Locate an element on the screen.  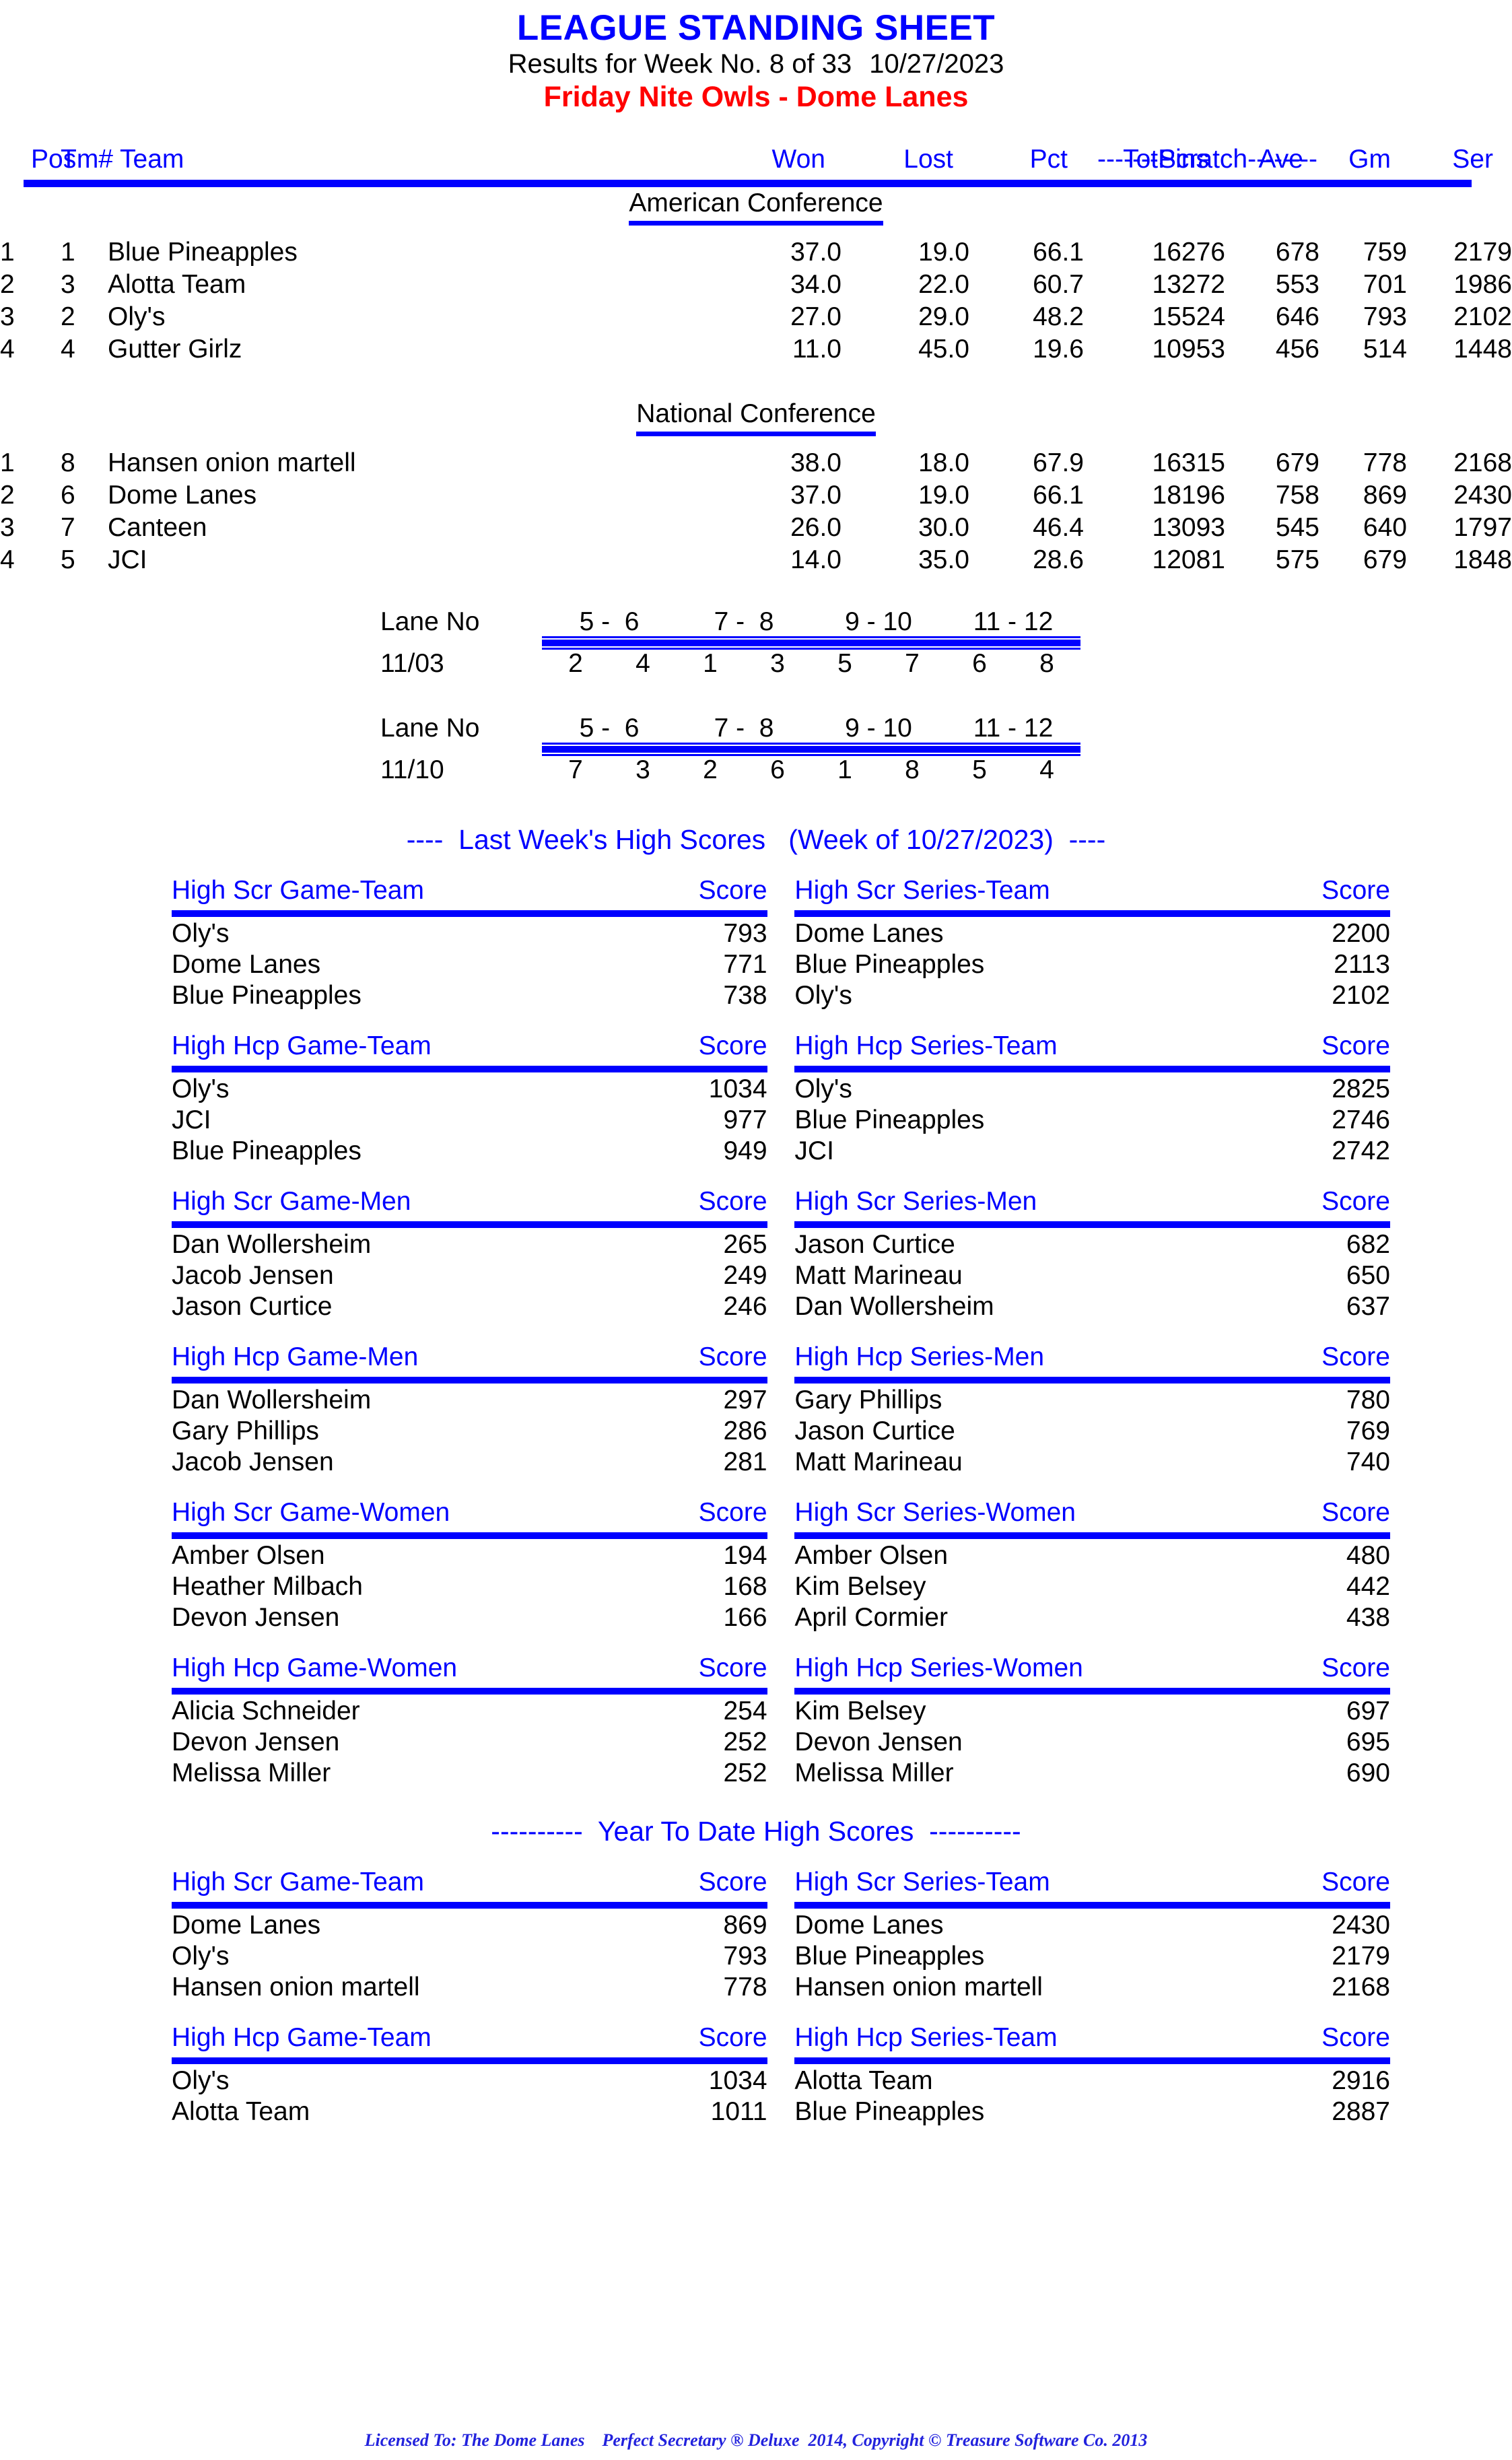
high-score-value-right: 682 is located at coordinates (1368, 1245).